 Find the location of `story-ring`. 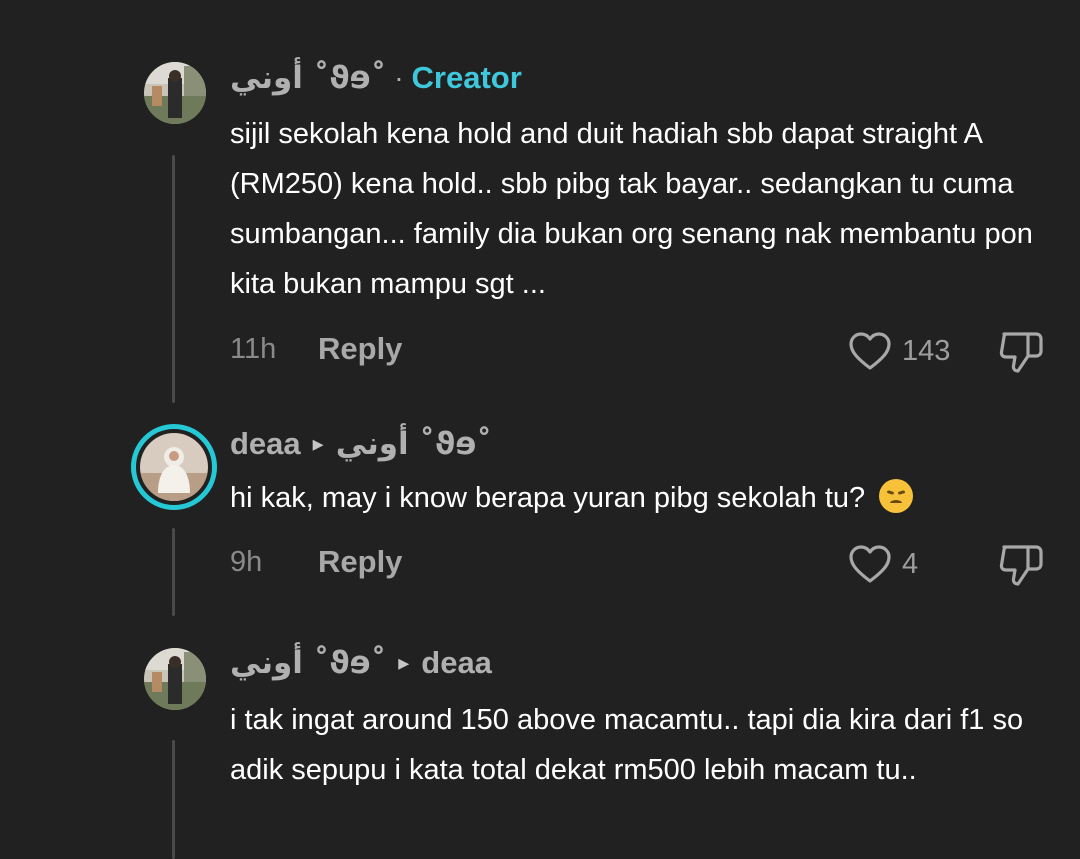

story-ring is located at coordinates (174, 467).